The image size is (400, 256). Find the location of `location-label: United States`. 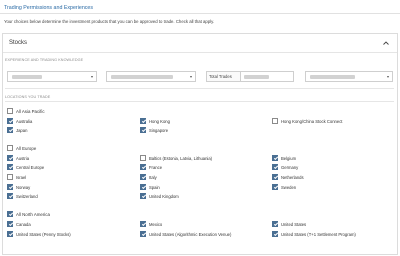

location-label: United States is located at coordinates (294, 224).